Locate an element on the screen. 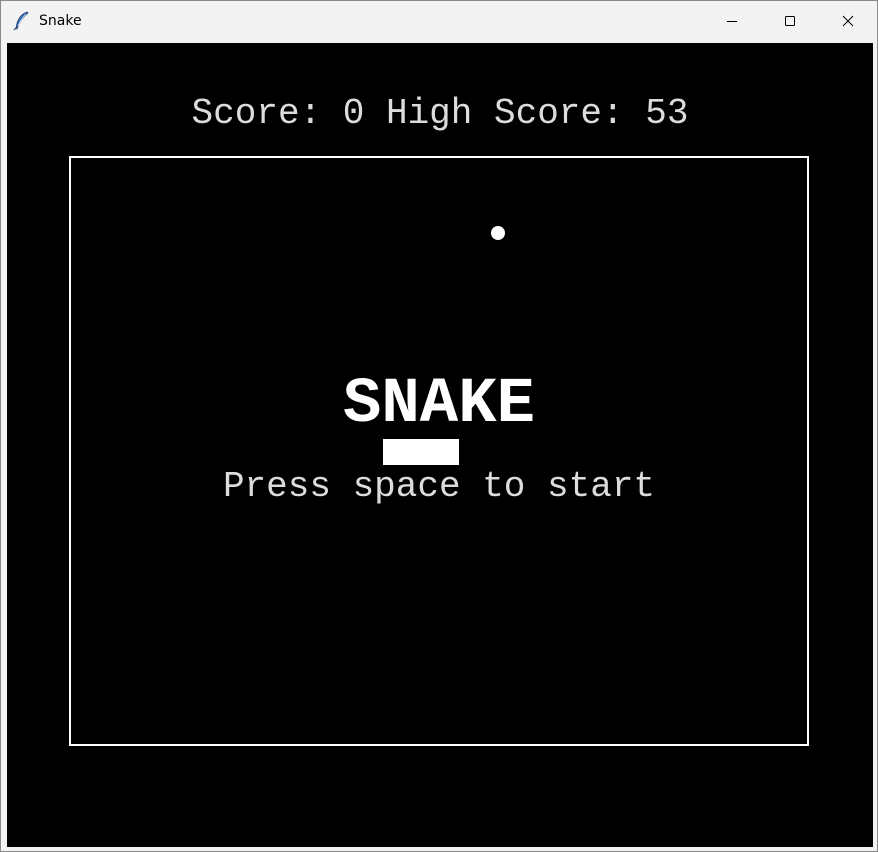  close-icon is located at coordinates (848, 21).